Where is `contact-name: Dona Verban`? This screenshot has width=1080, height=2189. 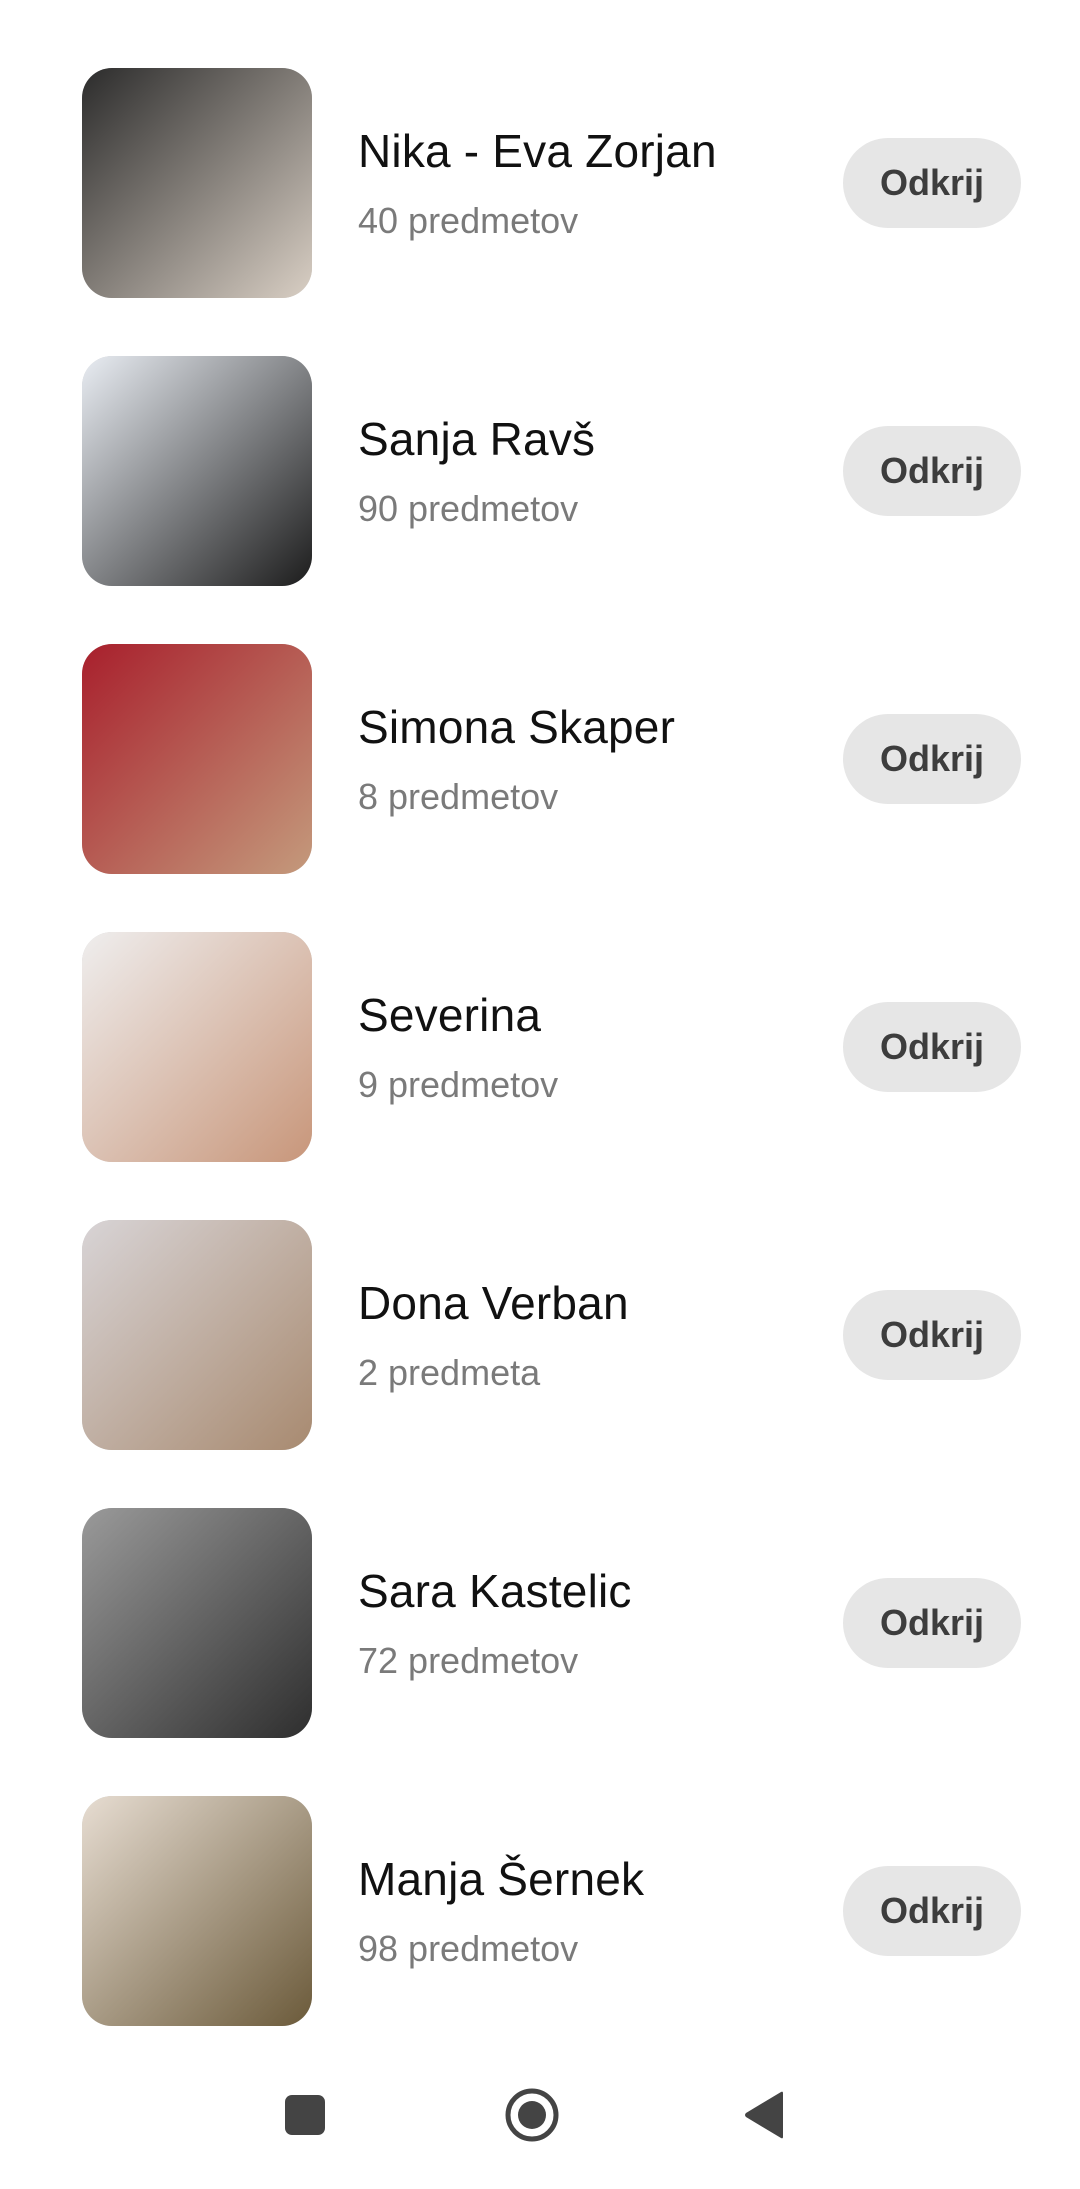
contact-name: Dona Verban is located at coordinates (493, 1303).